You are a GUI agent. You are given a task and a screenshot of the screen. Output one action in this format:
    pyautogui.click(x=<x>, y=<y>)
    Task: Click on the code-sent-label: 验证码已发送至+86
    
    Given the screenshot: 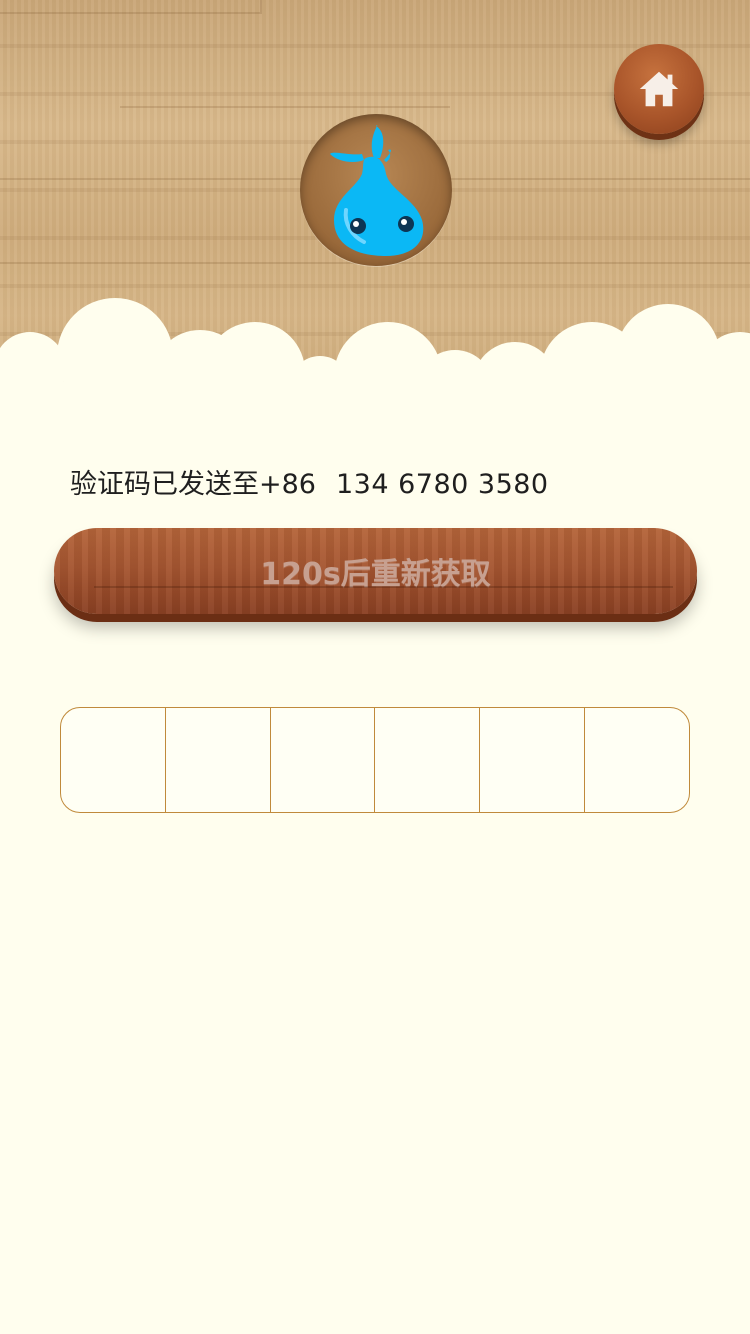 What is the action you would take?
    pyautogui.click(x=193, y=484)
    